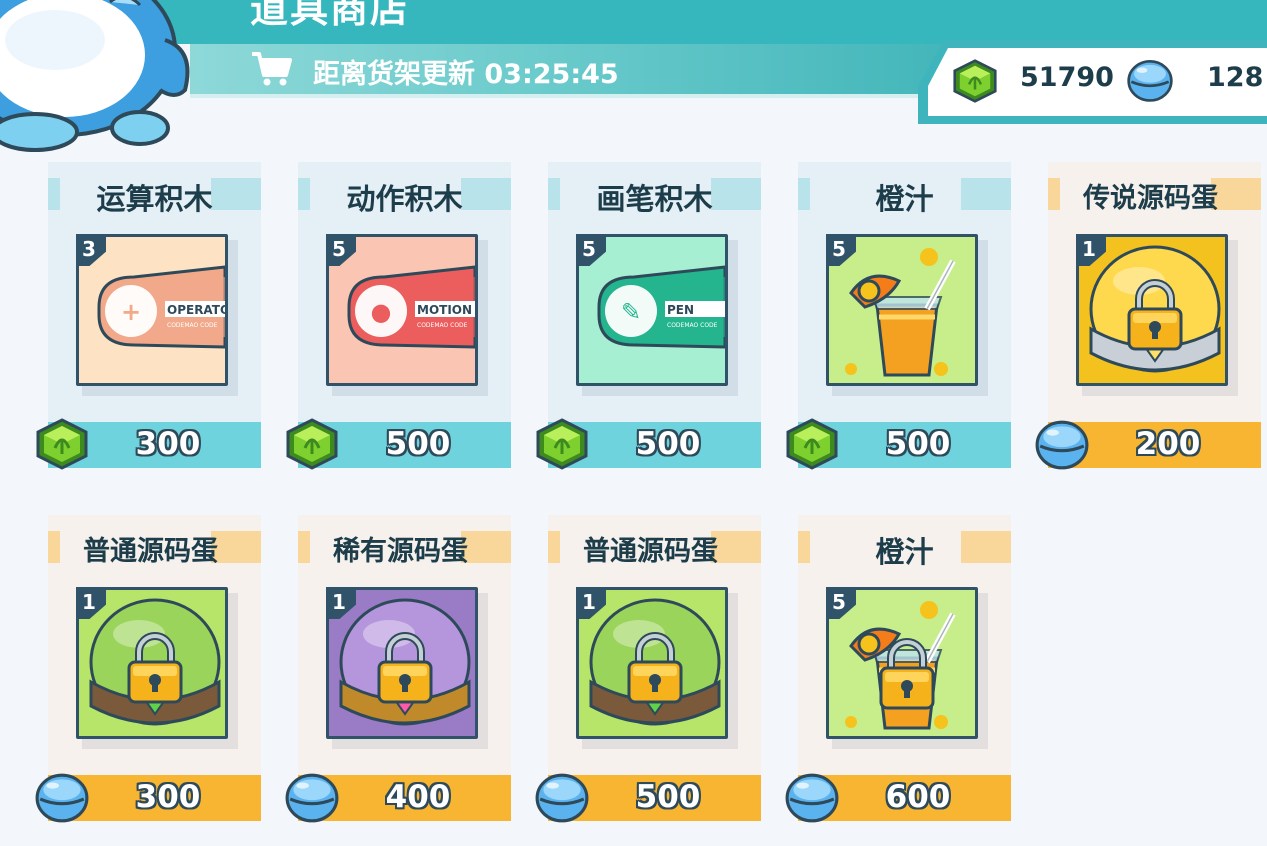 This screenshot has height=846, width=1267. What do you see at coordinates (148, 669) in the screenshot?
I see `shop-item-card: 普通源码蛋 1 300` at bounding box center [148, 669].